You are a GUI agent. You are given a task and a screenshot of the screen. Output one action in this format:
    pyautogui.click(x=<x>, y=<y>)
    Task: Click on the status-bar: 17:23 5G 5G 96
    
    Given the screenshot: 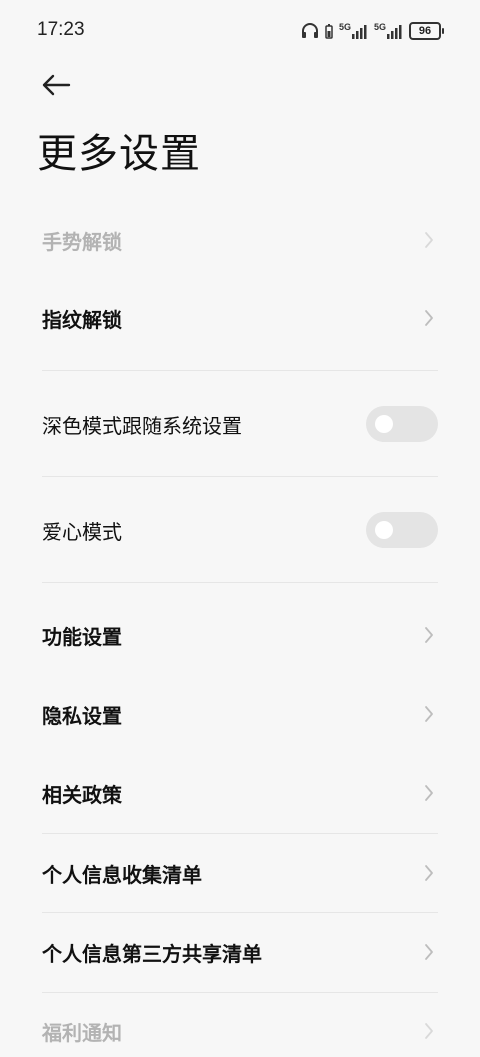 What is the action you would take?
    pyautogui.click(x=240, y=31)
    